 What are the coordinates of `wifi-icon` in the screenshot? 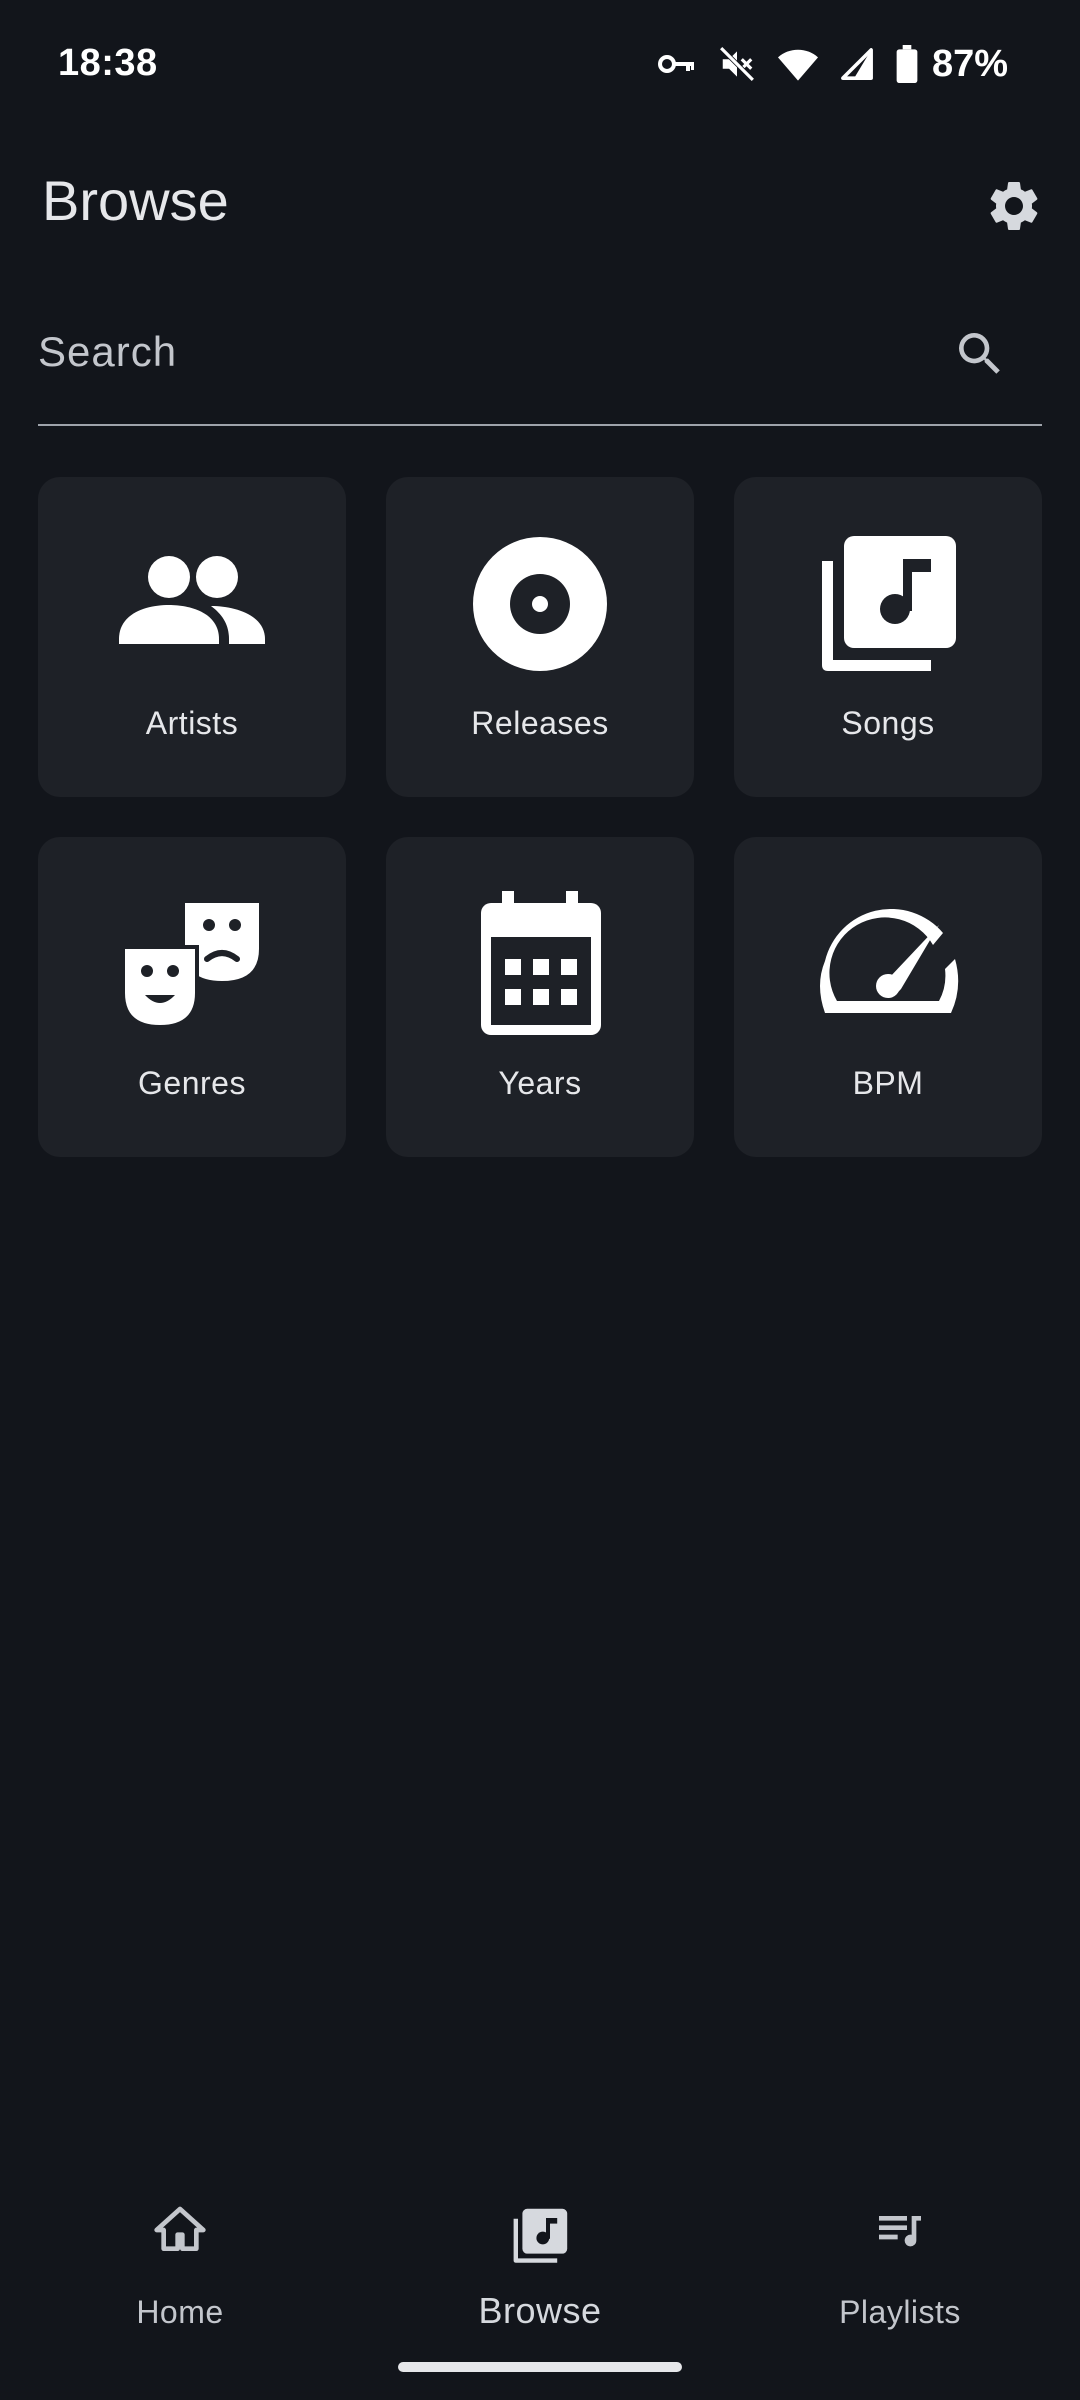 It's located at (797, 64).